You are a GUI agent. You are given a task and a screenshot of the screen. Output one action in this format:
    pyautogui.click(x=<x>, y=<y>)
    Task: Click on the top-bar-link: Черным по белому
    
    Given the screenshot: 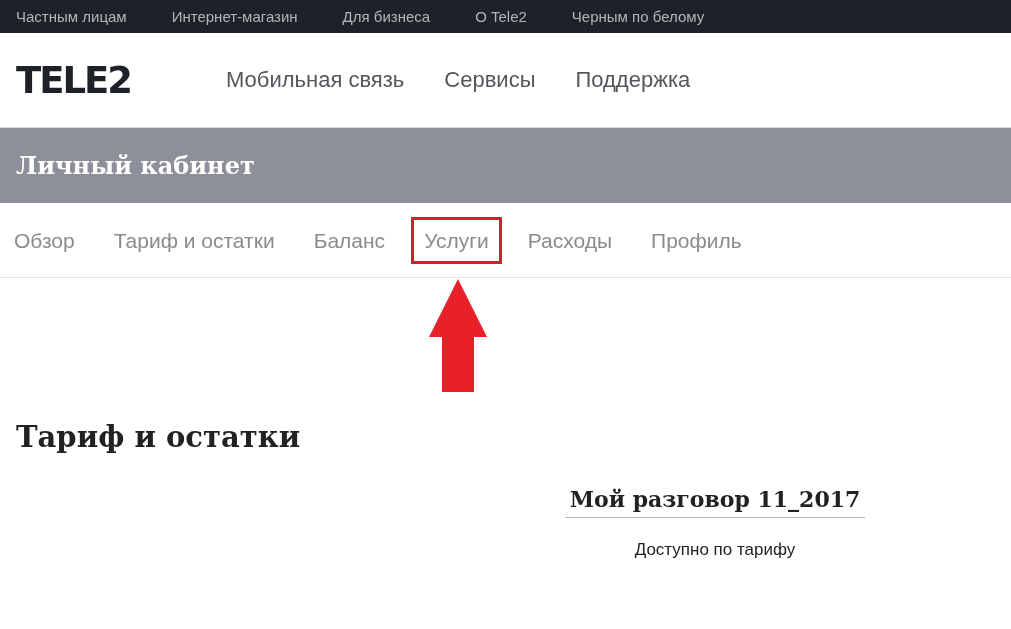 What is the action you would take?
    pyautogui.click(x=638, y=16)
    